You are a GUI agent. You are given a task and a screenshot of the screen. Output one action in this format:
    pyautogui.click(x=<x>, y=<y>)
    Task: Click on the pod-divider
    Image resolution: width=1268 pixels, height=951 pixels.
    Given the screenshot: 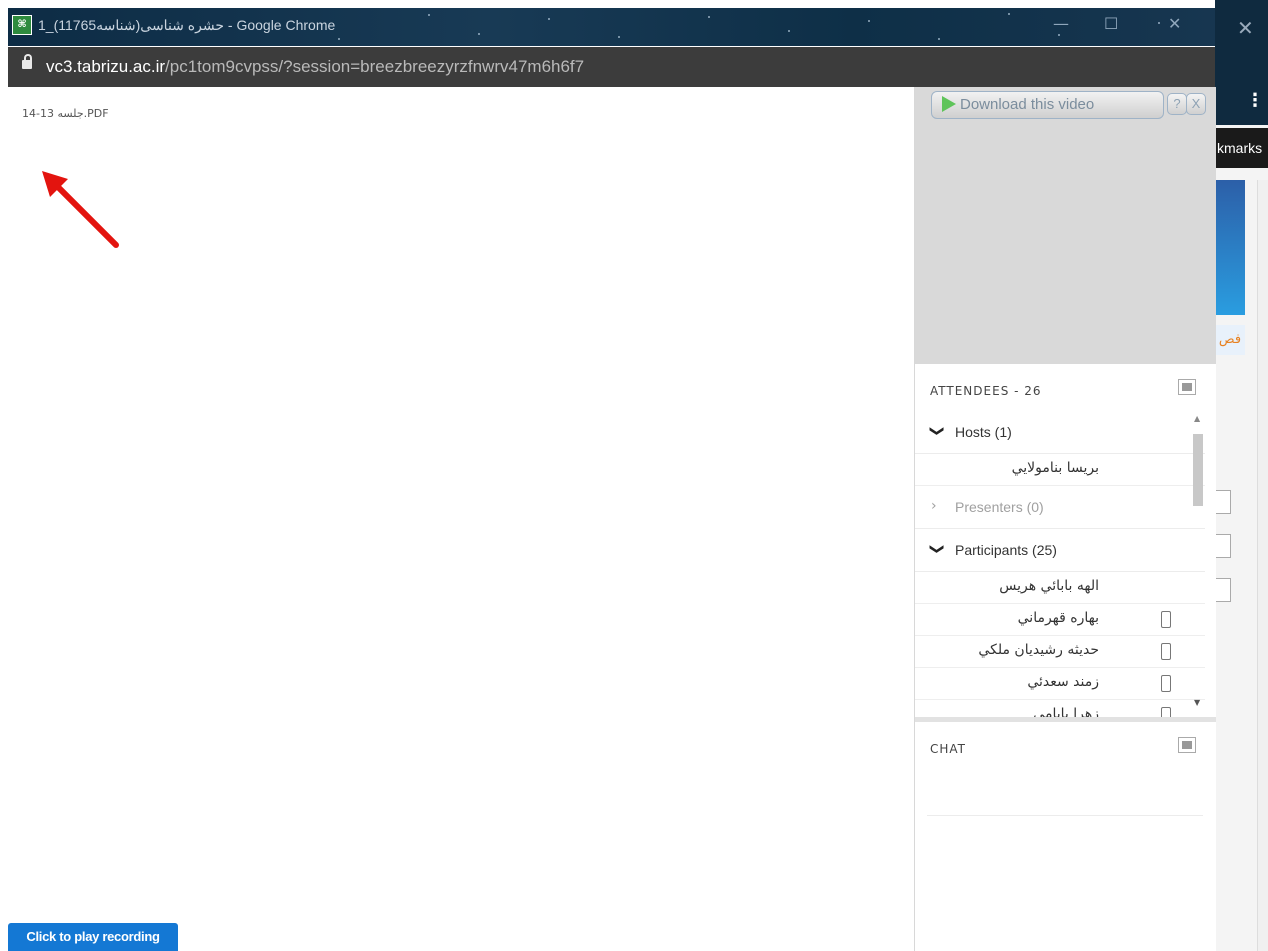 What is the action you would take?
    pyautogui.click(x=1065, y=719)
    